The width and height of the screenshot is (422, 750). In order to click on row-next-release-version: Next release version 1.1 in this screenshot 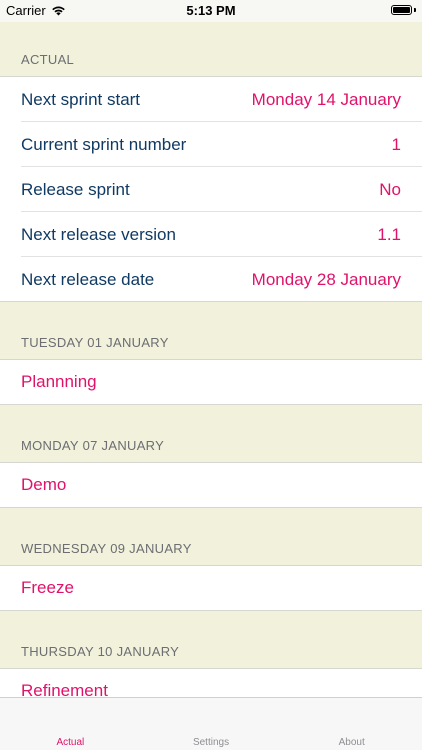, I will do `click(211, 234)`.